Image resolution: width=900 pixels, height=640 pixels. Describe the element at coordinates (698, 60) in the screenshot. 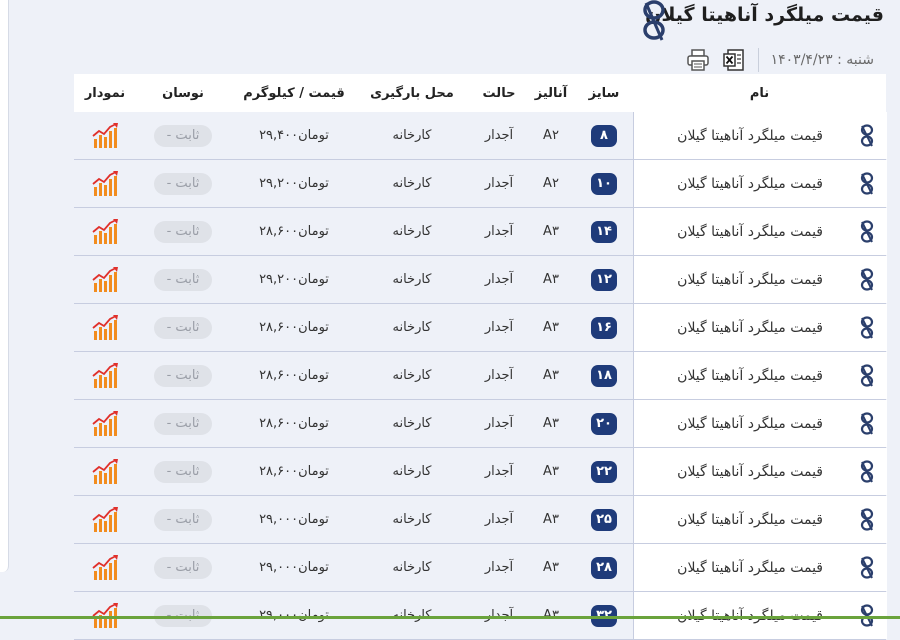

I see `print-icon` at that location.